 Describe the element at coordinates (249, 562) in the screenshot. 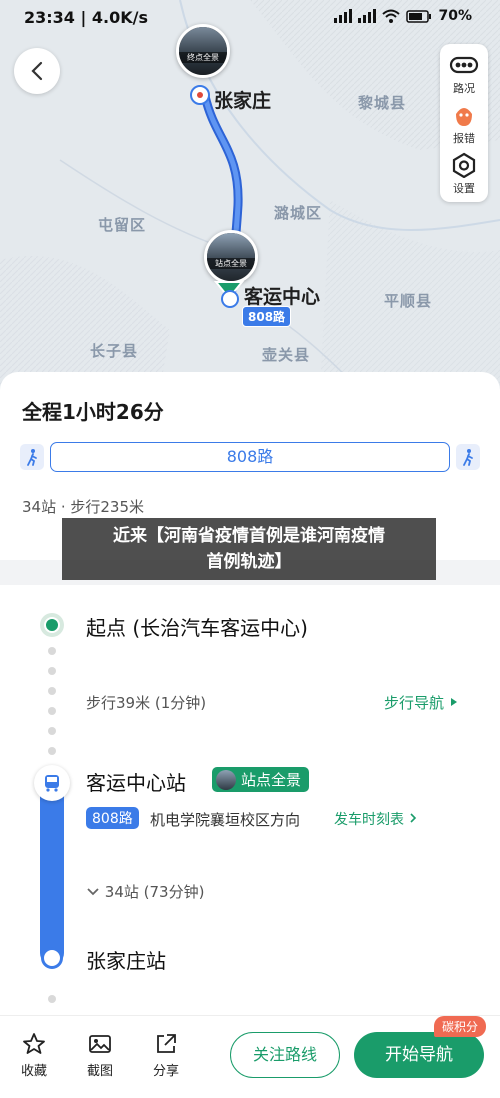

I see `caption-line-2: 首例轨迹】` at that location.